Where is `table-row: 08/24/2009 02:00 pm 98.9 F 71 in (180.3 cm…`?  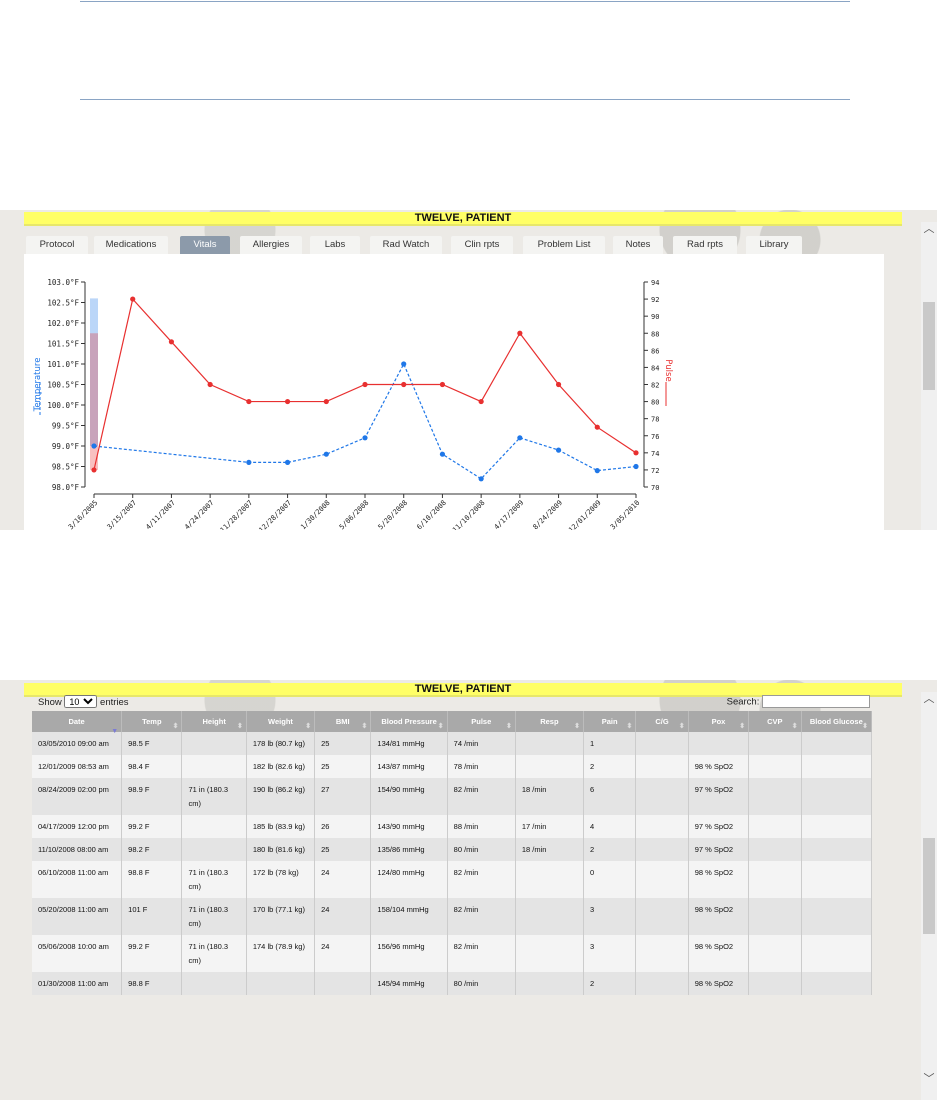
table-row: 08/24/2009 02:00 pm 98.9 F 71 in (180.3 cm… is located at coordinates (452, 796).